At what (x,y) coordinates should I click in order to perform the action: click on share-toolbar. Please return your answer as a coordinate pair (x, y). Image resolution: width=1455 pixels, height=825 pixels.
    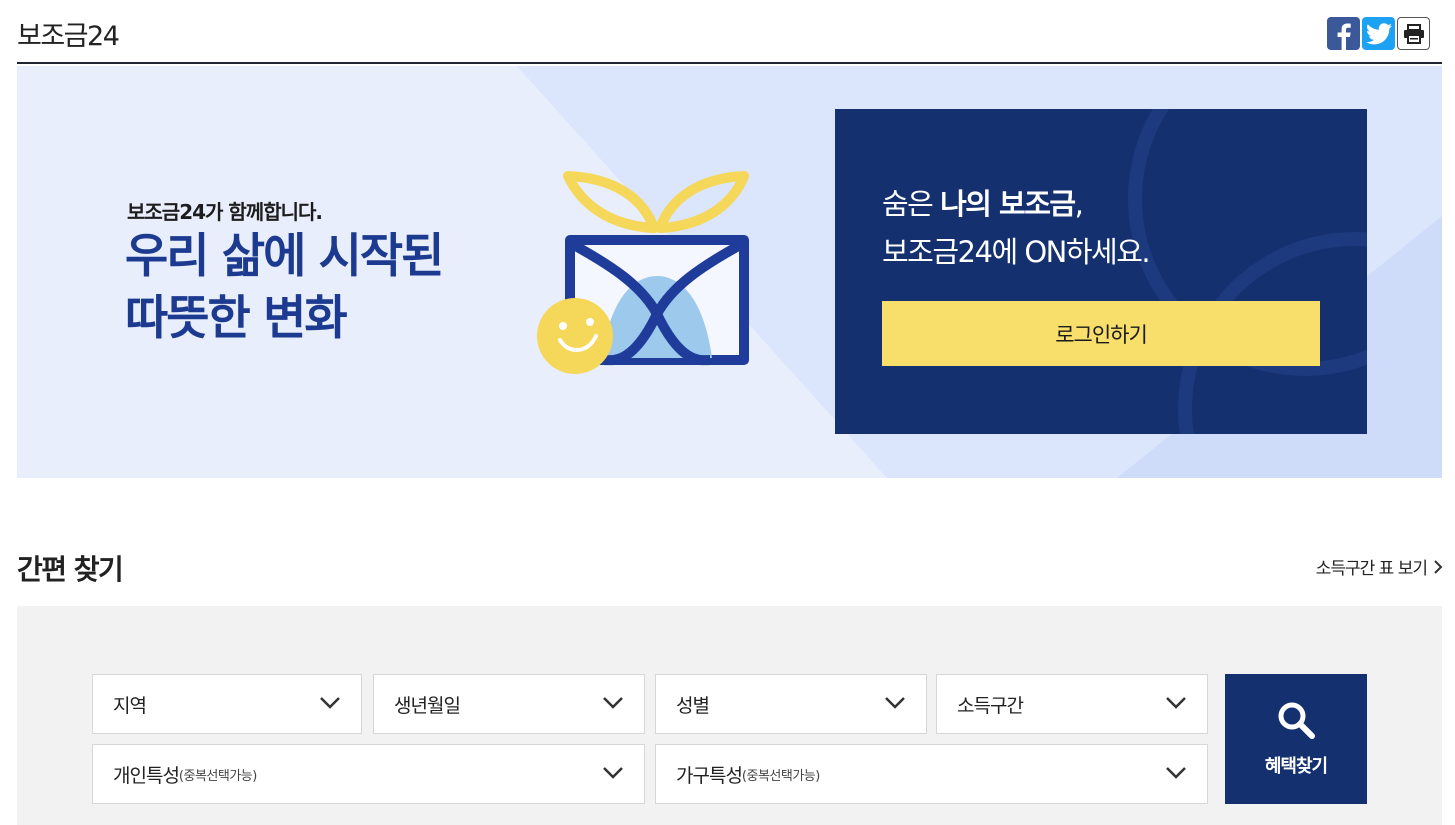
    Looking at the image, I should click on (1378, 33).